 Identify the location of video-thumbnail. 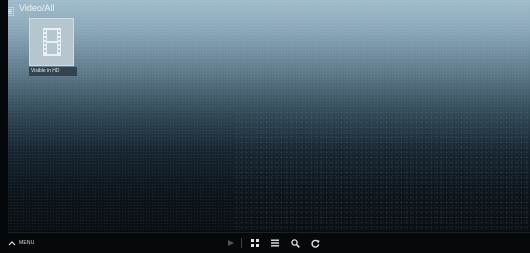
(51, 42).